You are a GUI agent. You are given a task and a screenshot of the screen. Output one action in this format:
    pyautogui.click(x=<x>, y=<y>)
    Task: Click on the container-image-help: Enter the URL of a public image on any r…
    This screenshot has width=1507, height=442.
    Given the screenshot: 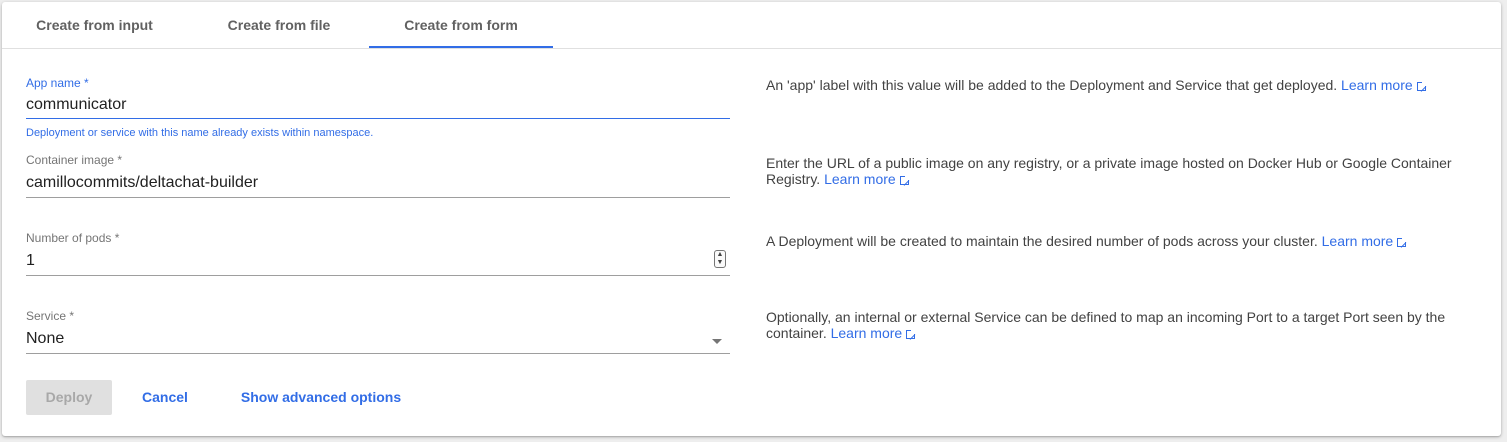 What is the action you would take?
    pyautogui.click(x=1119, y=171)
    